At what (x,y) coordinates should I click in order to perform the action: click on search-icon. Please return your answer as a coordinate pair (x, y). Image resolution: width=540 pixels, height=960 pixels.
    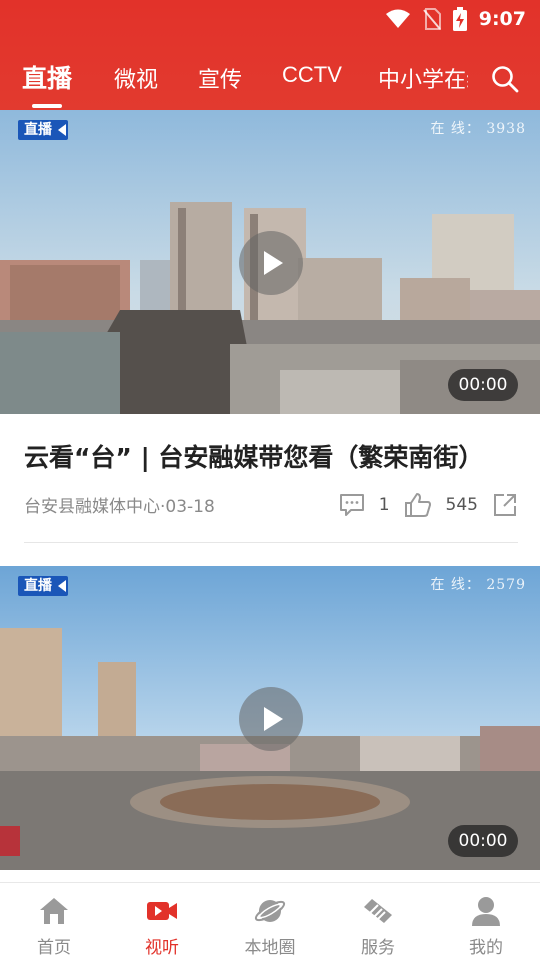
    Looking at the image, I should click on (505, 79).